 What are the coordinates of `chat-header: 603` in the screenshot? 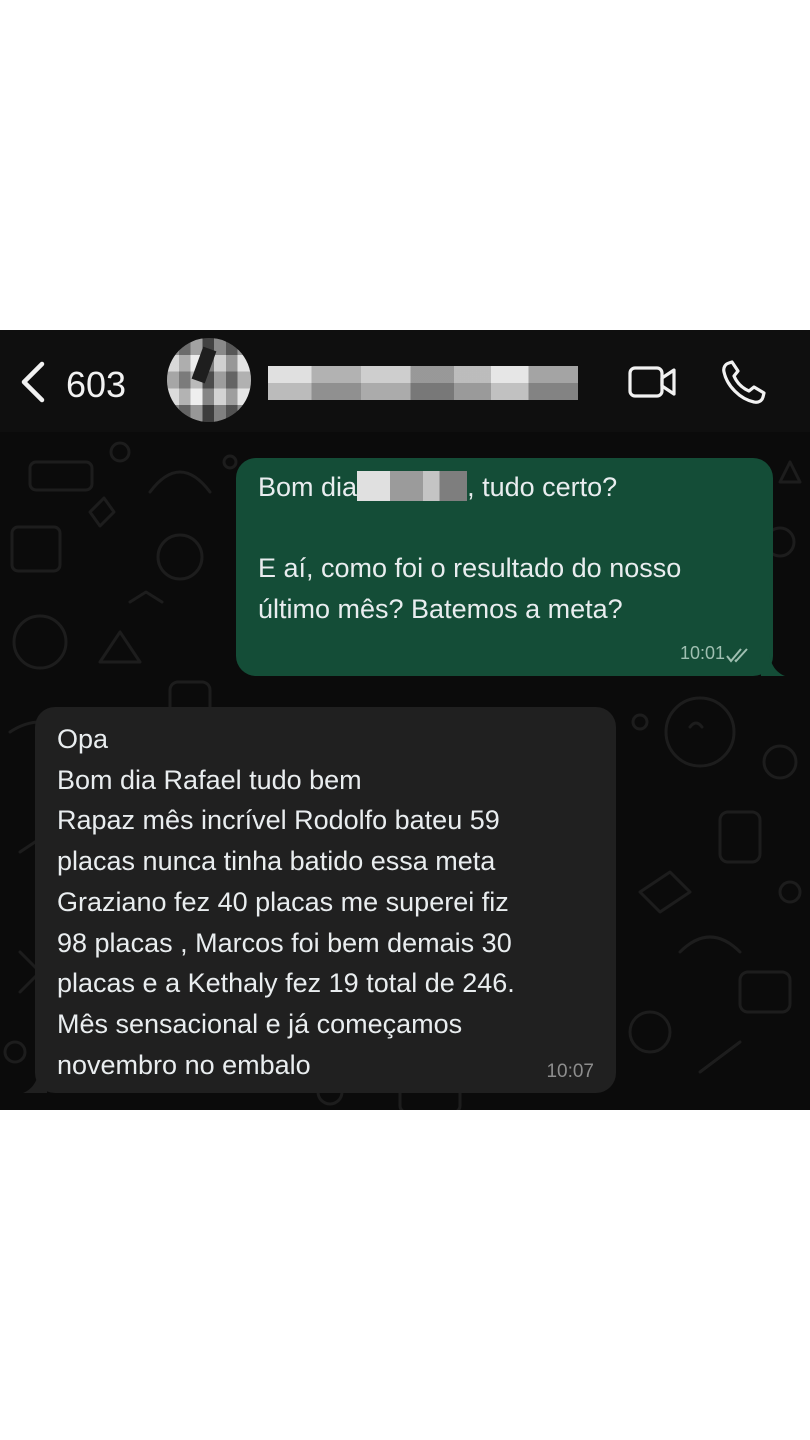 It's located at (405, 381).